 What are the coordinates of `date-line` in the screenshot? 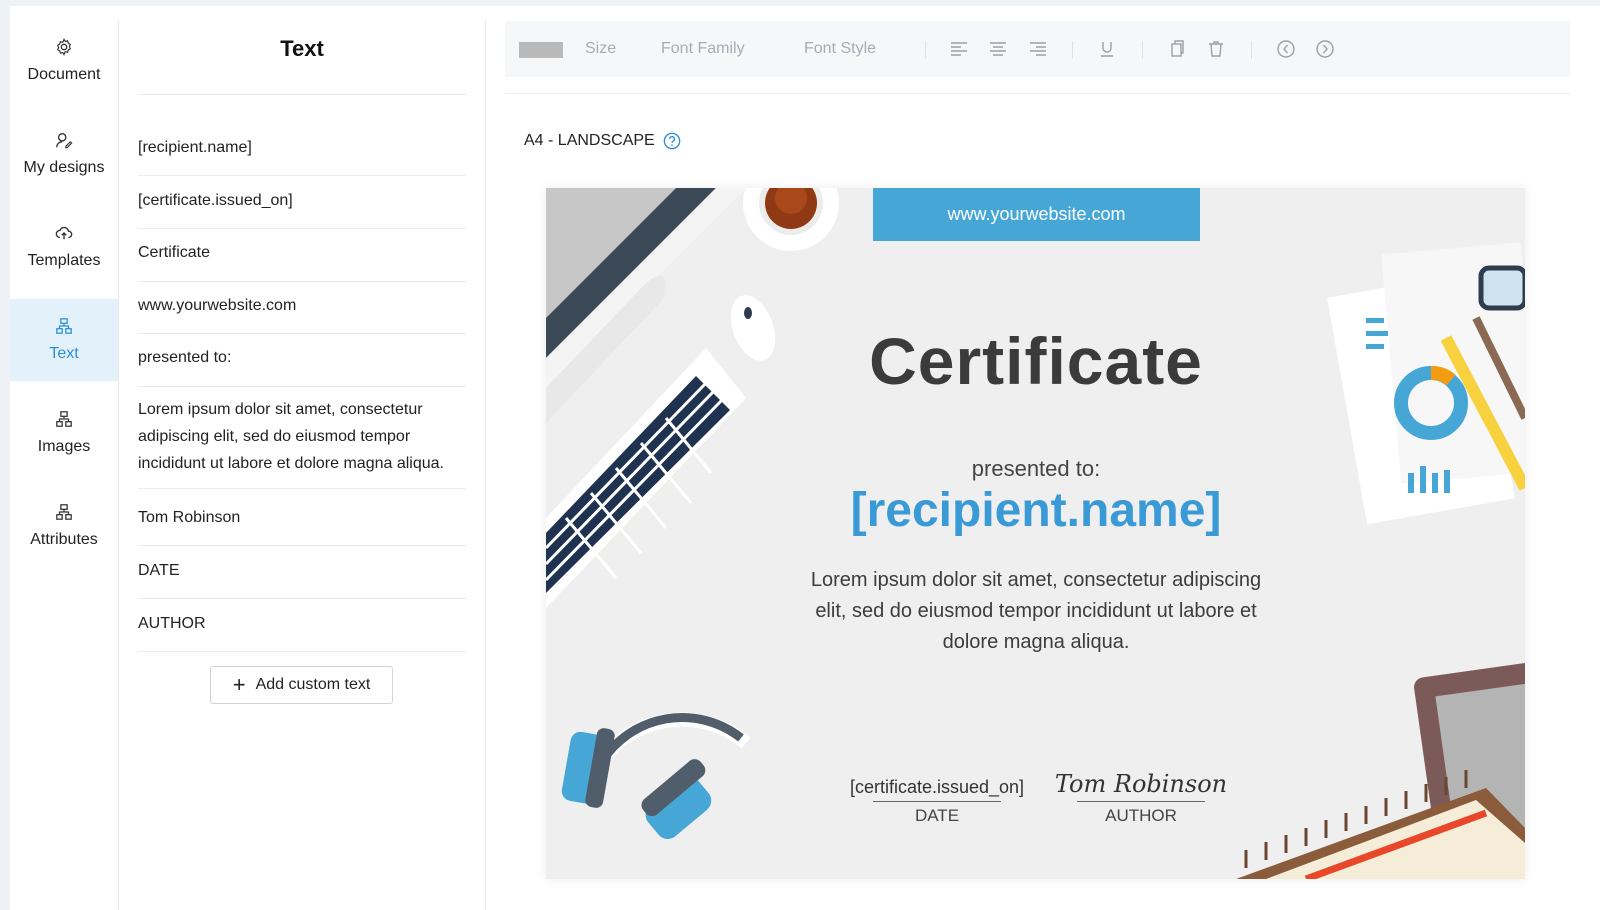 It's located at (937, 801).